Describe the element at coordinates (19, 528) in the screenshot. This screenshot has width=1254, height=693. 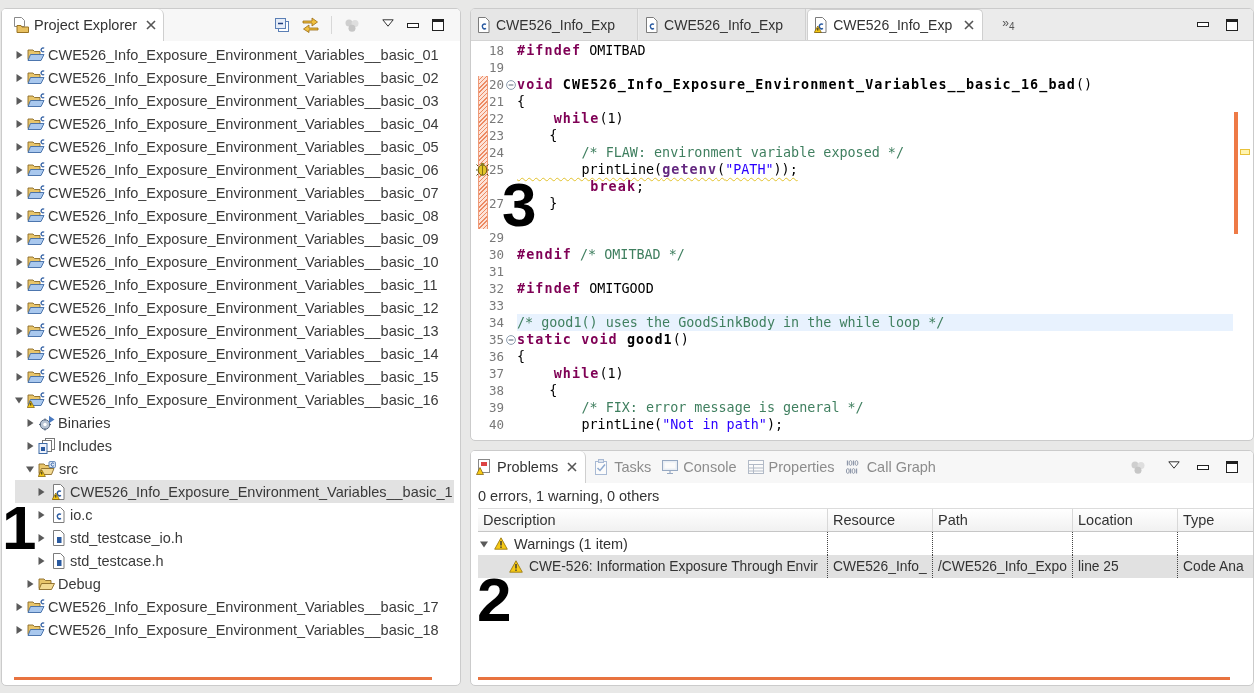
I see `callout-number: 1` at that location.